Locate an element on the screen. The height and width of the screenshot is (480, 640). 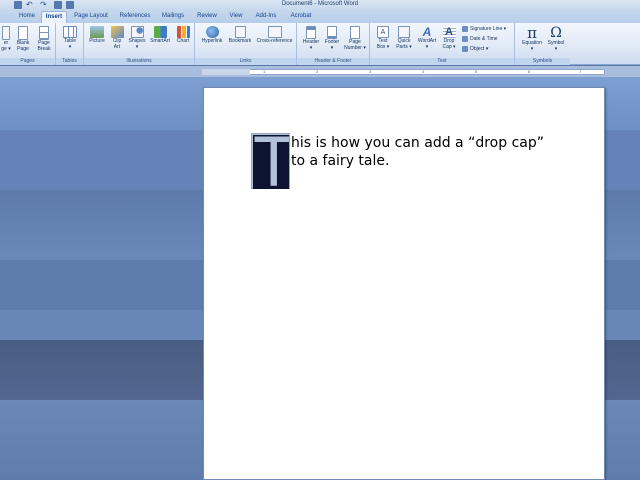
footer-icon is located at coordinates (332, 32).